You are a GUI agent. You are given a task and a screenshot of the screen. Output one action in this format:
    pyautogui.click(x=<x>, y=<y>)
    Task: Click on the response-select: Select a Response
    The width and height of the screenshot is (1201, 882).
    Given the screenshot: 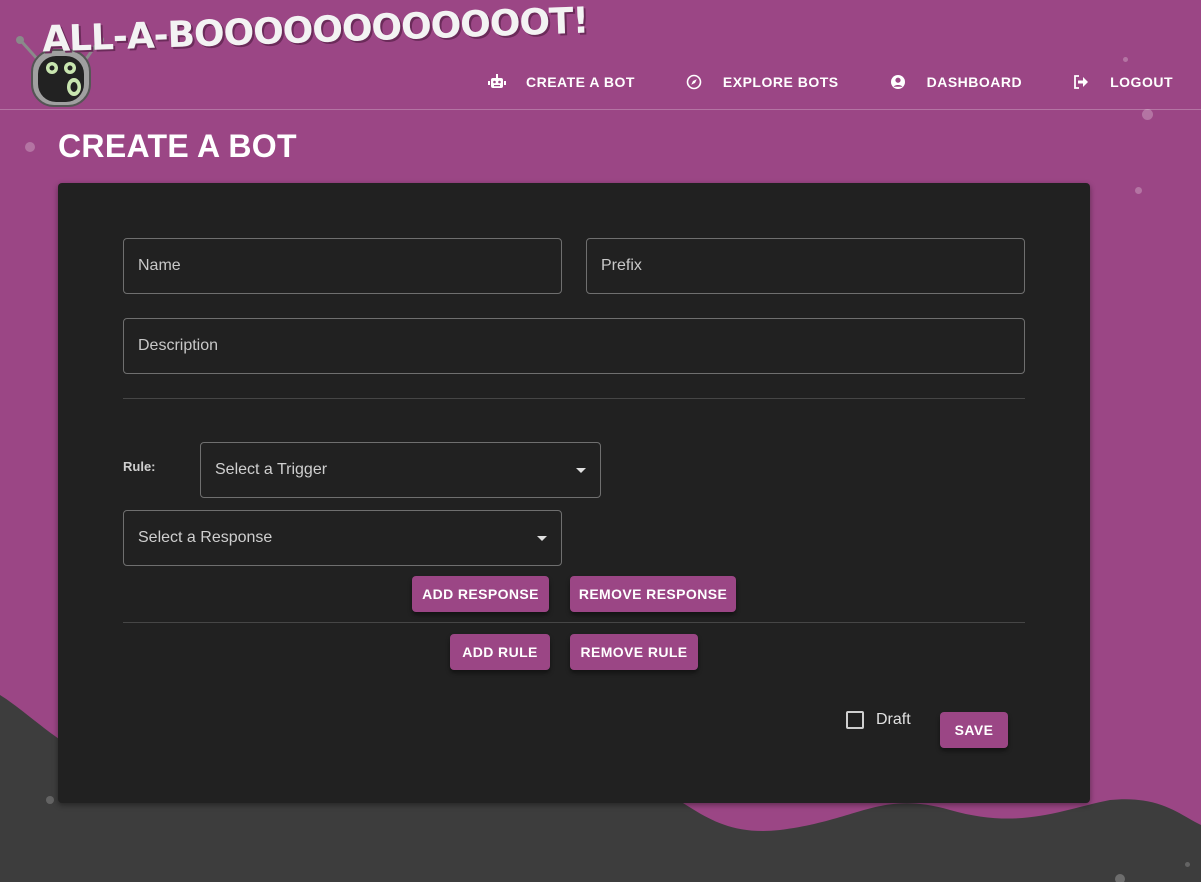 What is the action you would take?
    pyautogui.click(x=342, y=538)
    